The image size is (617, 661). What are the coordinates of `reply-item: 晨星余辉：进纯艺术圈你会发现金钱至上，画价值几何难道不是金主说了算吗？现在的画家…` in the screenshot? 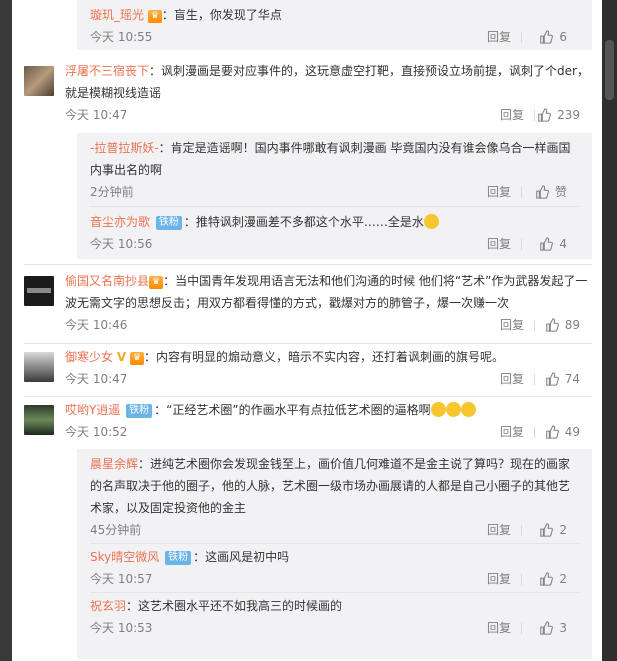 It's located at (334, 495).